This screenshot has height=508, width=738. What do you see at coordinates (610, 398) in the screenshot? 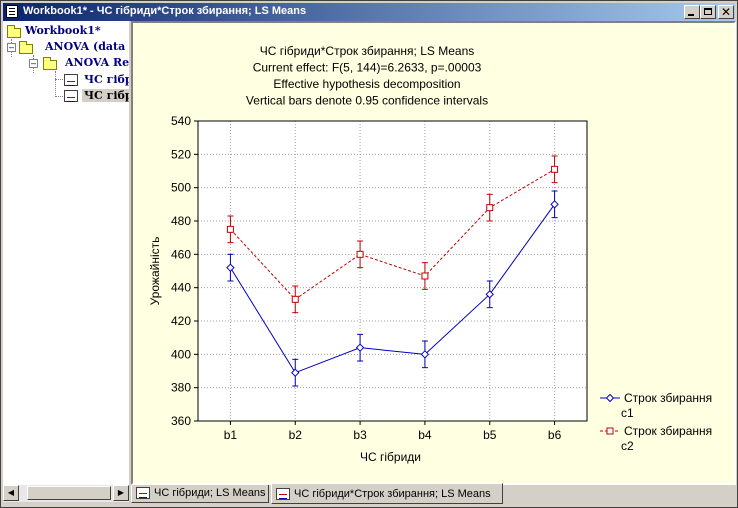
I see `legend-marker-diamond` at bounding box center [610, 398].